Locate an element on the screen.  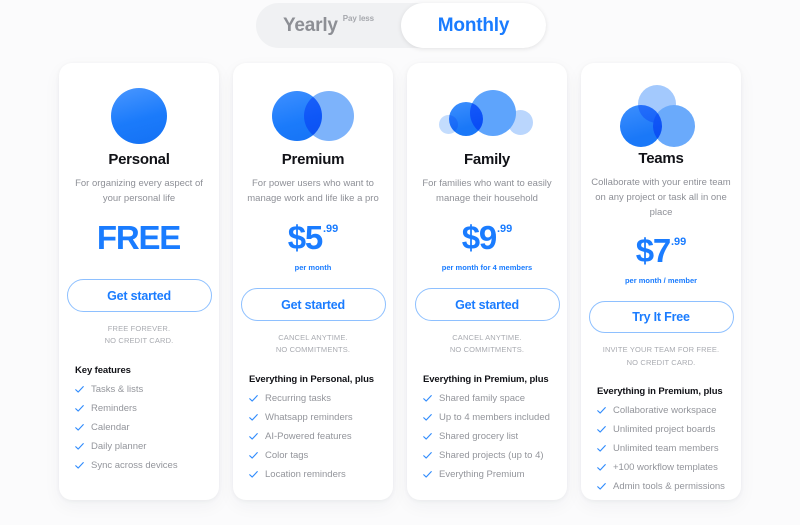
feature-label: Daily planner is located at coordinates (119, 446).